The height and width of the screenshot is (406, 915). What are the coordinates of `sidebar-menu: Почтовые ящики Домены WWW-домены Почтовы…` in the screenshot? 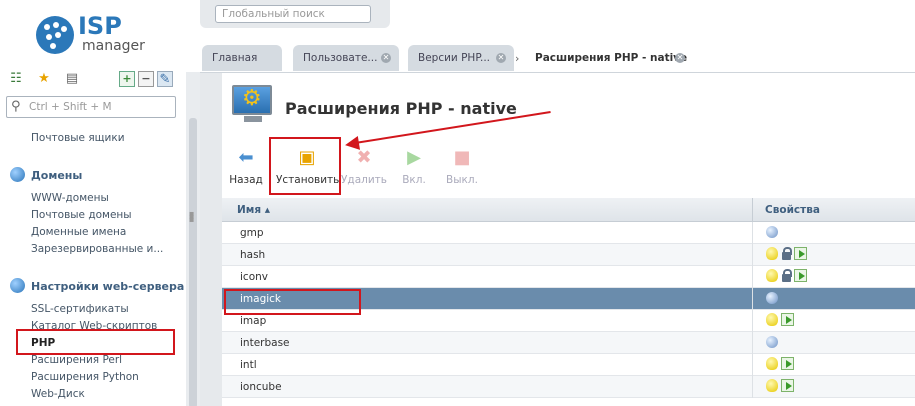 It's located at (93, 267).